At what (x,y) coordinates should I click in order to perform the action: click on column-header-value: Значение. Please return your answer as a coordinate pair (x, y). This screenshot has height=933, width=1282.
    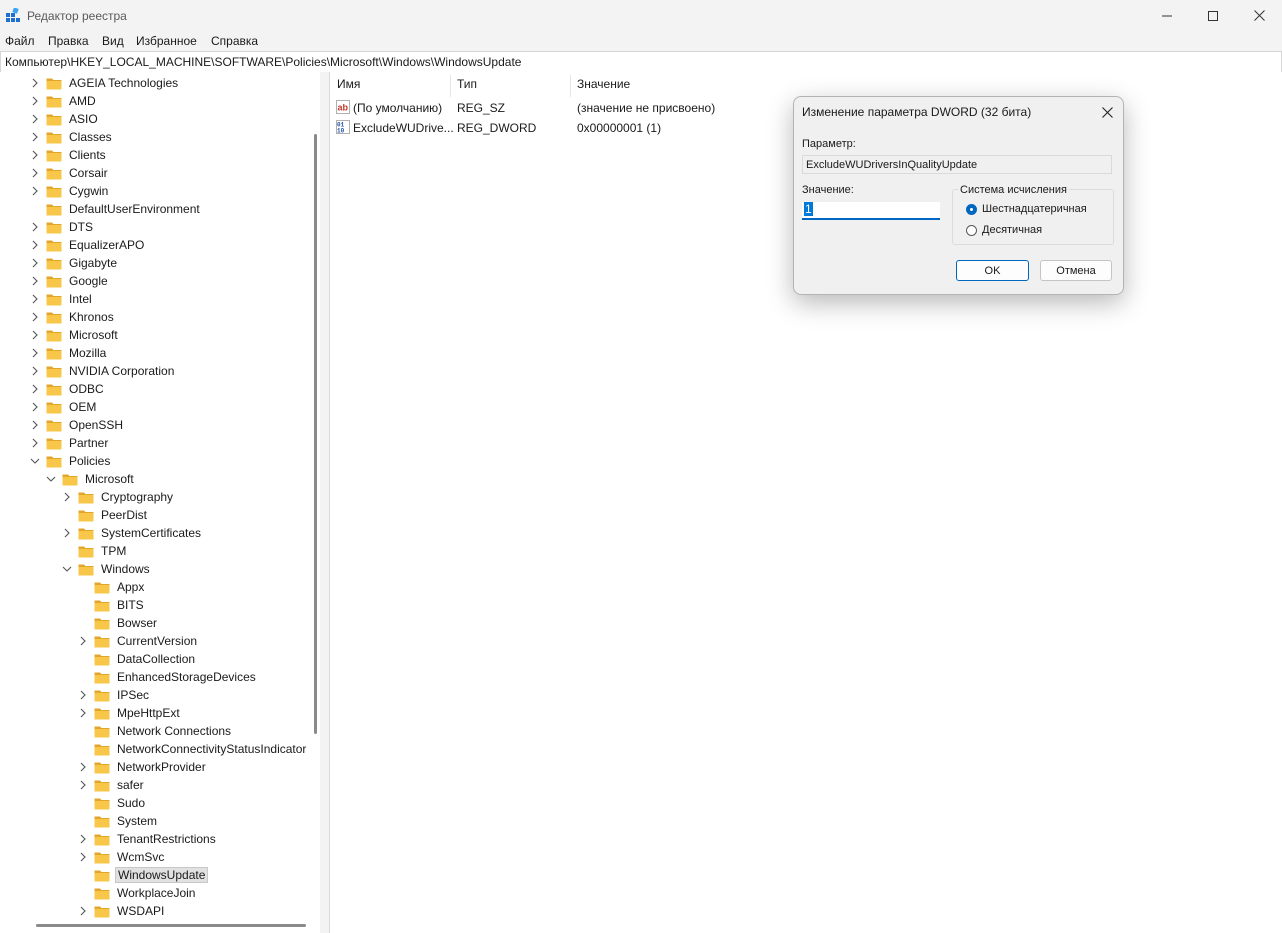
    Looking at the image, I should click on (603, 84).